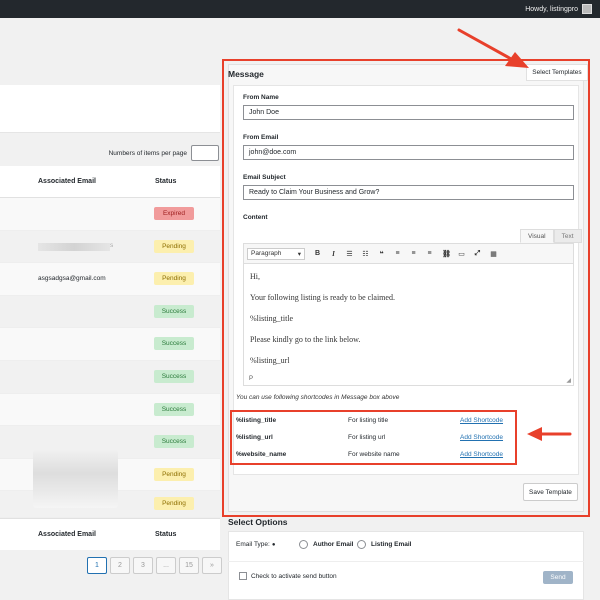 This screenshot has height=600, width=600. Describe the element at coordinates (143, 565) in the screenshot. I see `page-3-button: 3` at that location.